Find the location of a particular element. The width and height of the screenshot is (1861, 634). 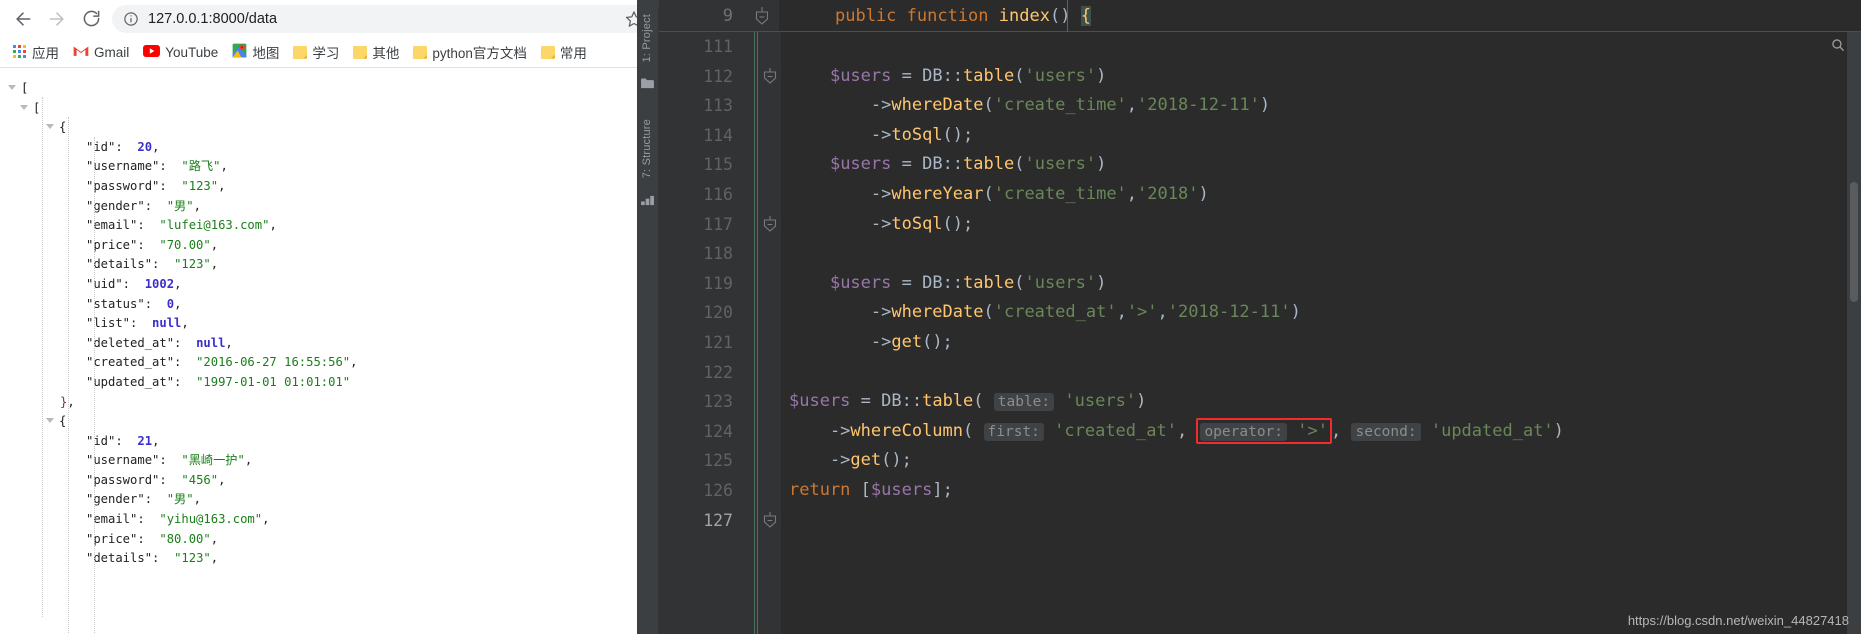

bookmark-apps: 应用 is located at coordinates (36, 52).